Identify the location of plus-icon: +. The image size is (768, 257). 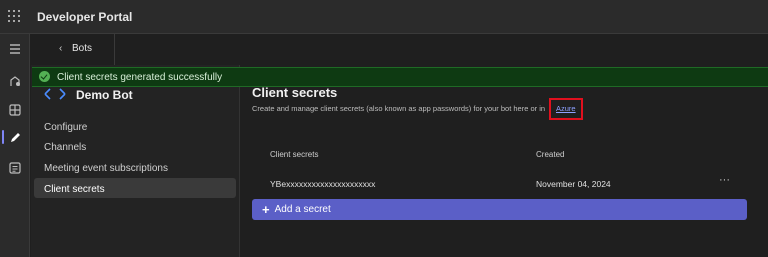
(266, 209).